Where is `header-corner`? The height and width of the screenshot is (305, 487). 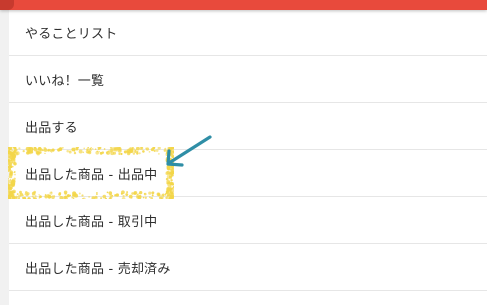
header-corner is located at coordinates (7, 5).